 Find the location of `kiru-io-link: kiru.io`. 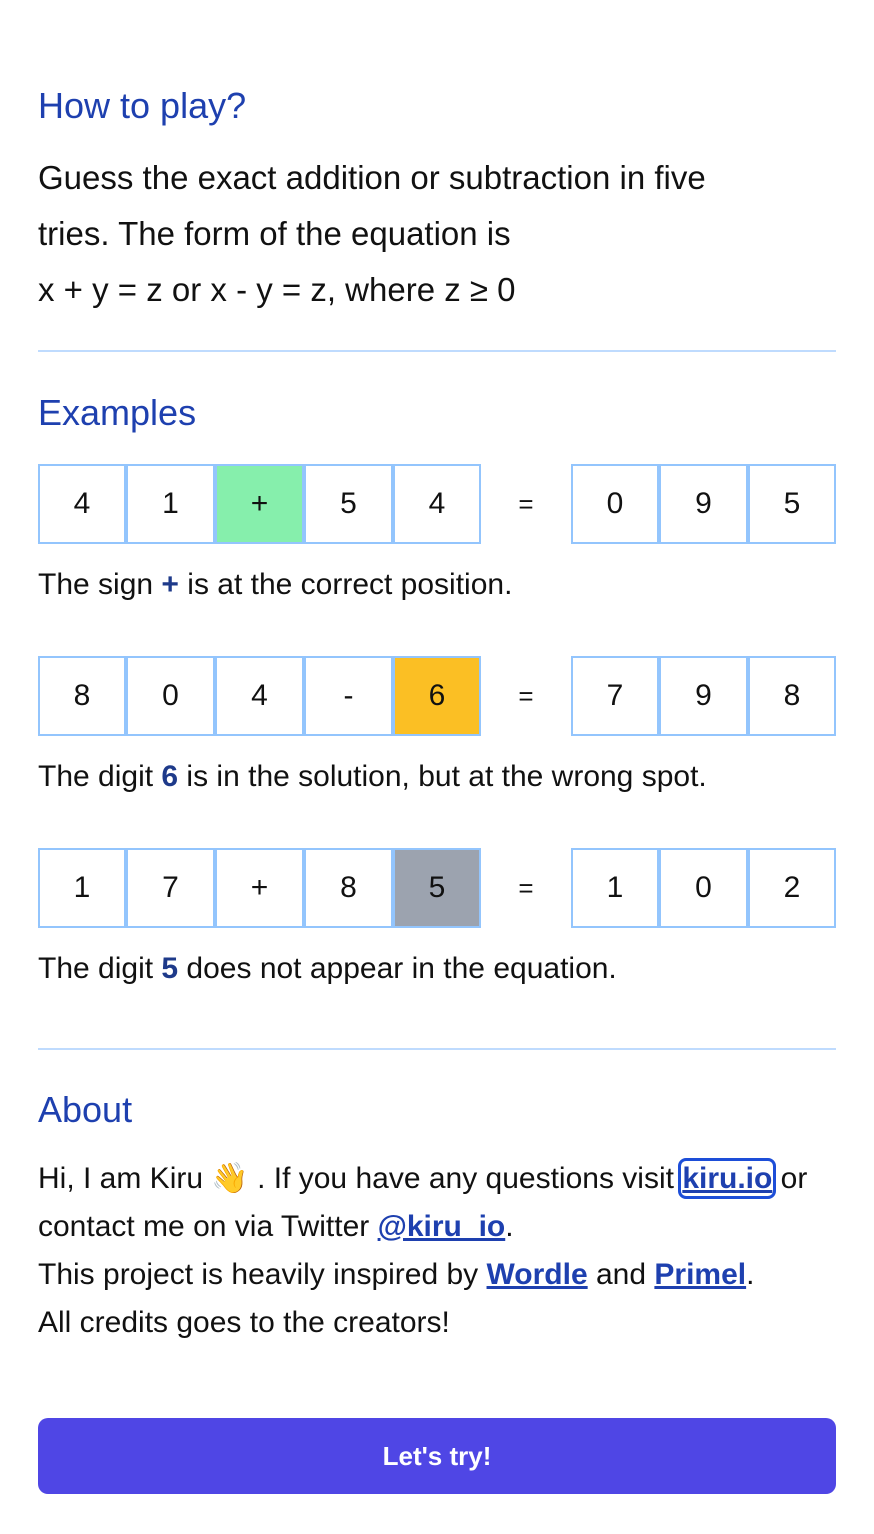

kiru-io-link: kiru.io is located at coordinates (727, 1178).